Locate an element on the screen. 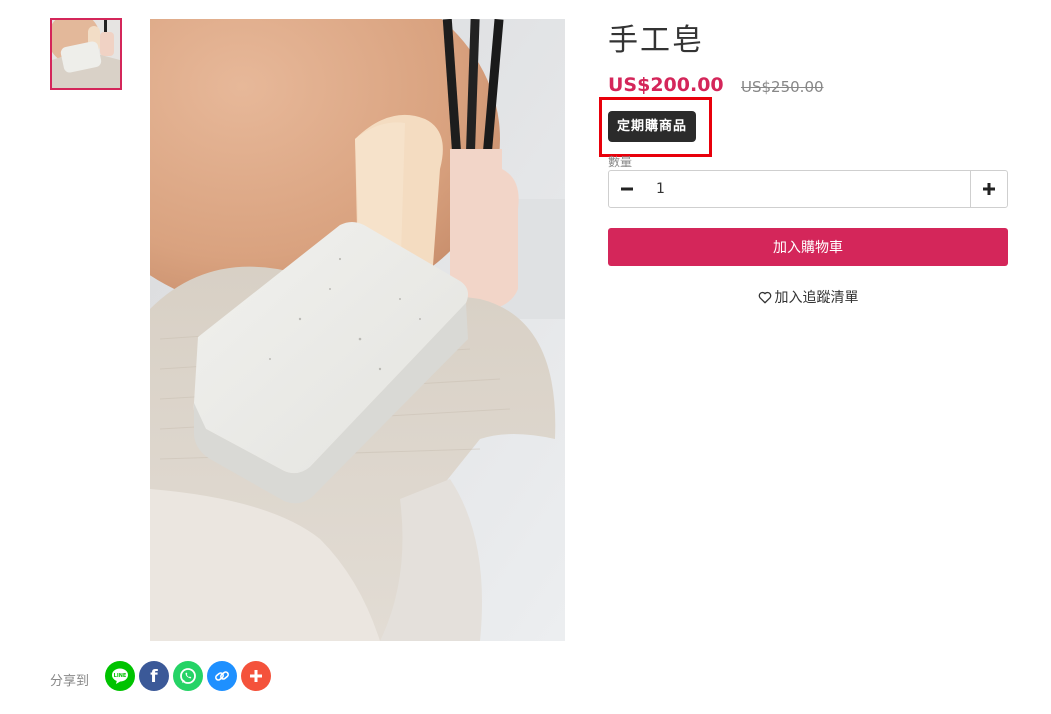  share-label: 分享到 is located at coordinates (70, 681).